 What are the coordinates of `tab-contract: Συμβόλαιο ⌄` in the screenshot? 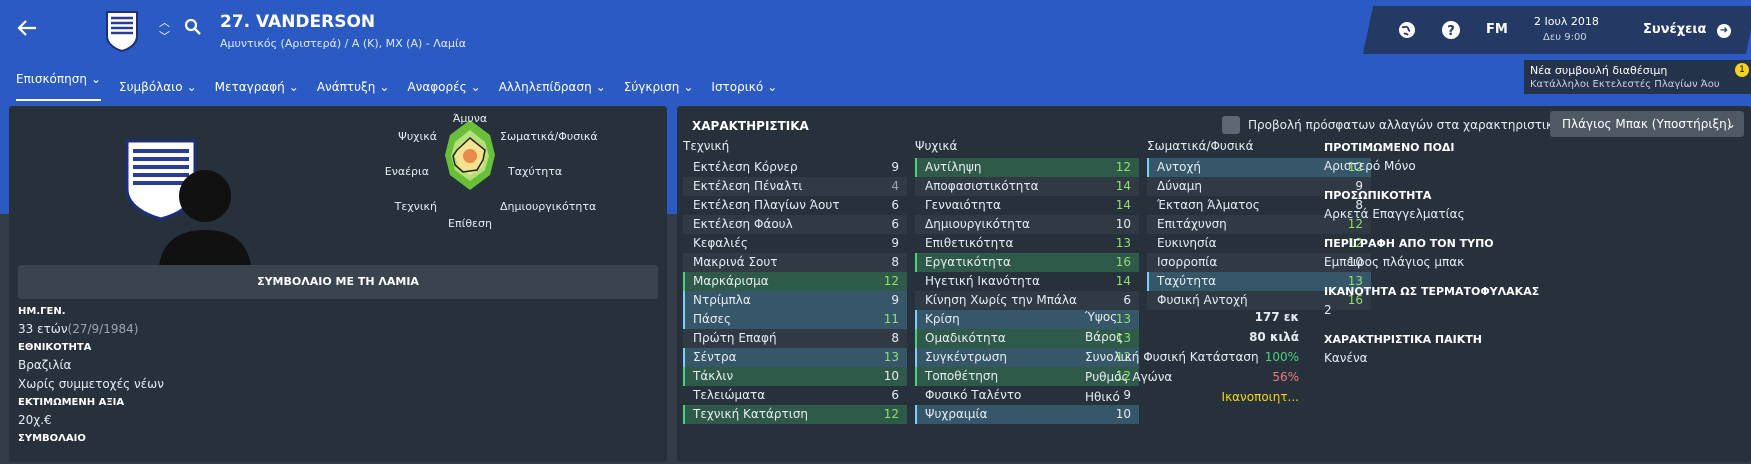 It's located at (158, 86).